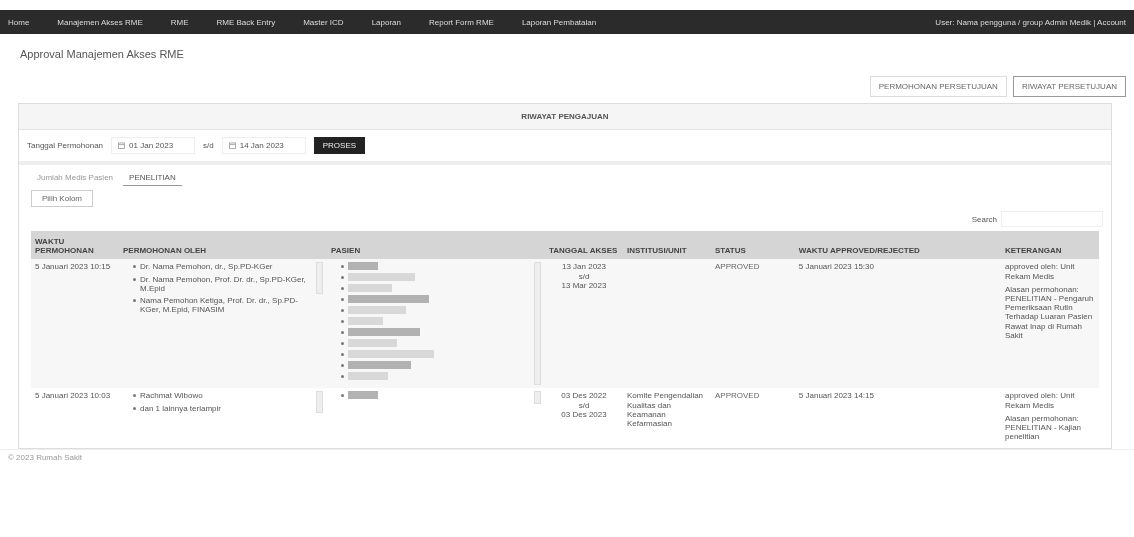 The height and width of the screenshot is (537, 1134). What do you see at coordinates (897, 245) in the screenshot?
I see `column-header: WAKTU APPROVED/REJECTED` at bounding box center [897, 245].